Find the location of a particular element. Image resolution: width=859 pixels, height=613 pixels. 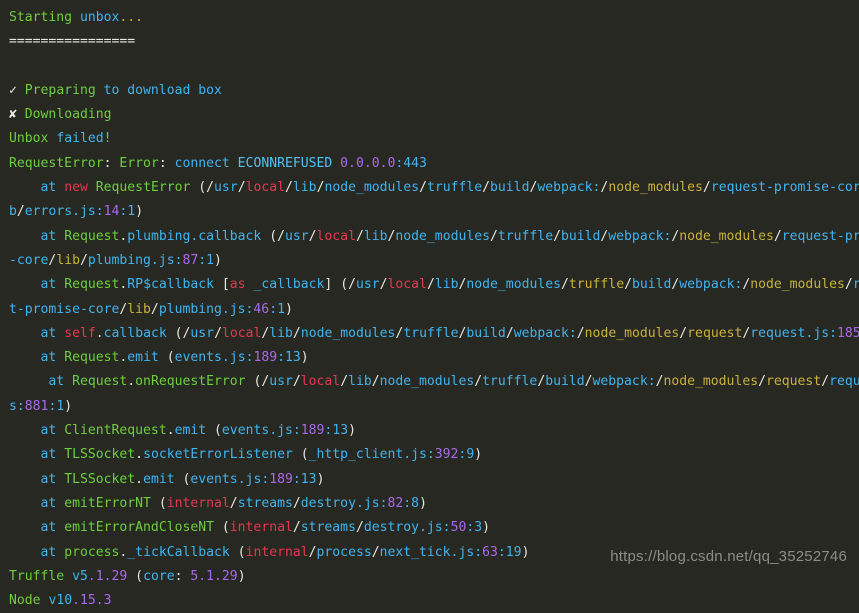

console-token: 19 is located at coordinates (513, 552).